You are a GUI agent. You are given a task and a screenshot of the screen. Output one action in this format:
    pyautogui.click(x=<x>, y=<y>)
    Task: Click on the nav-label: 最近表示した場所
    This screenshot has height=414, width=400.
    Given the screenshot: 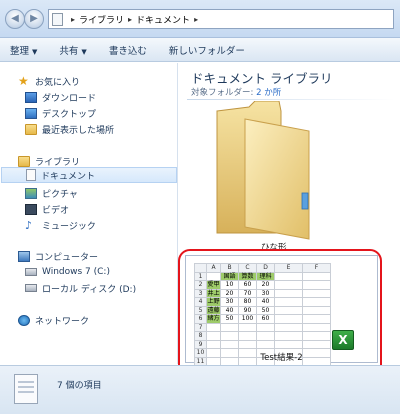 What is the action you would take?
    pyautogui.click(x=78, y=130)
    